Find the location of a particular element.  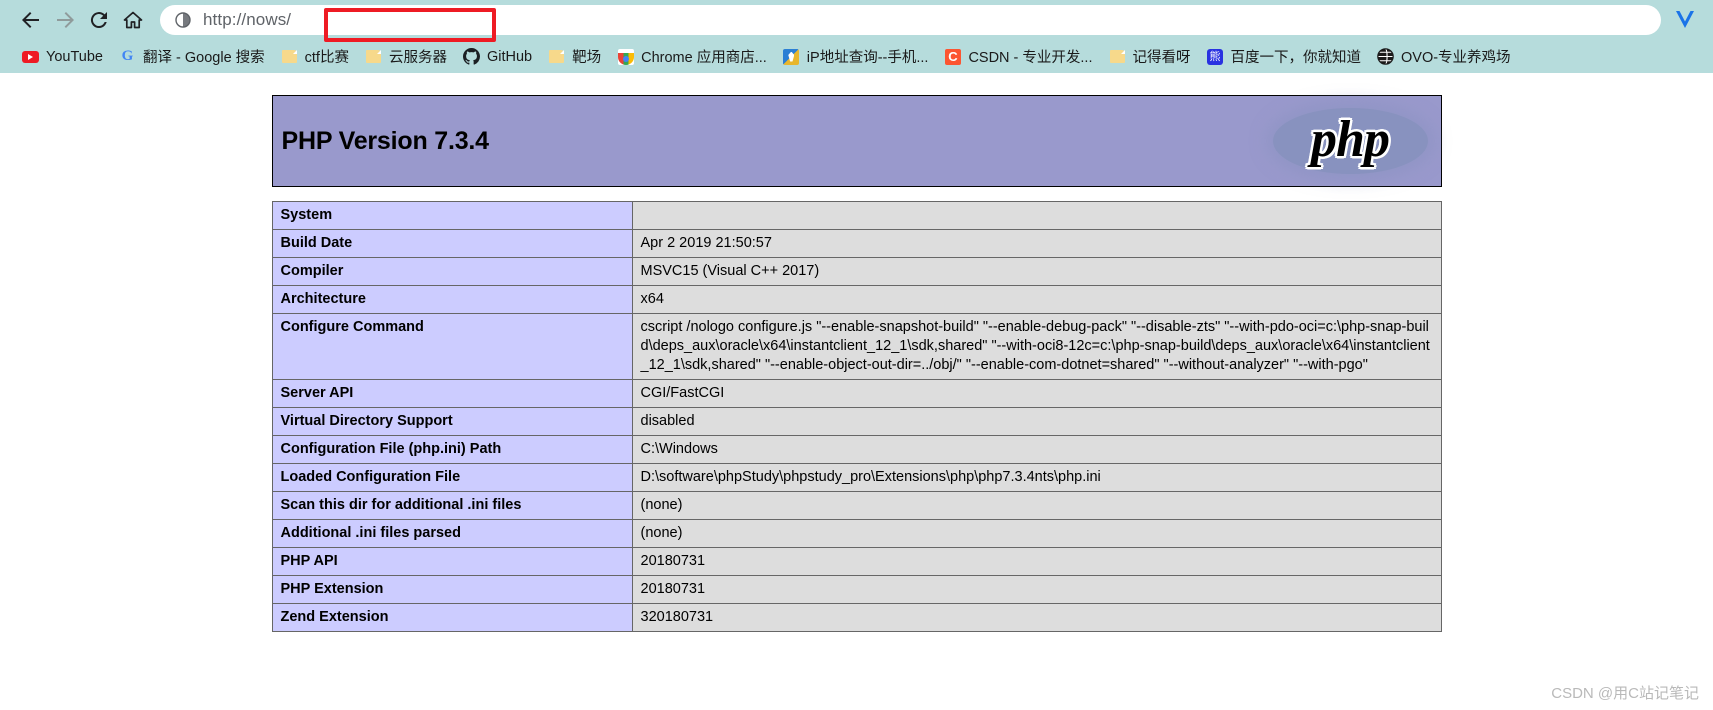

table-row: Build Date Apr 2 2019 21:50:57 is located at coordinates (856, 243).